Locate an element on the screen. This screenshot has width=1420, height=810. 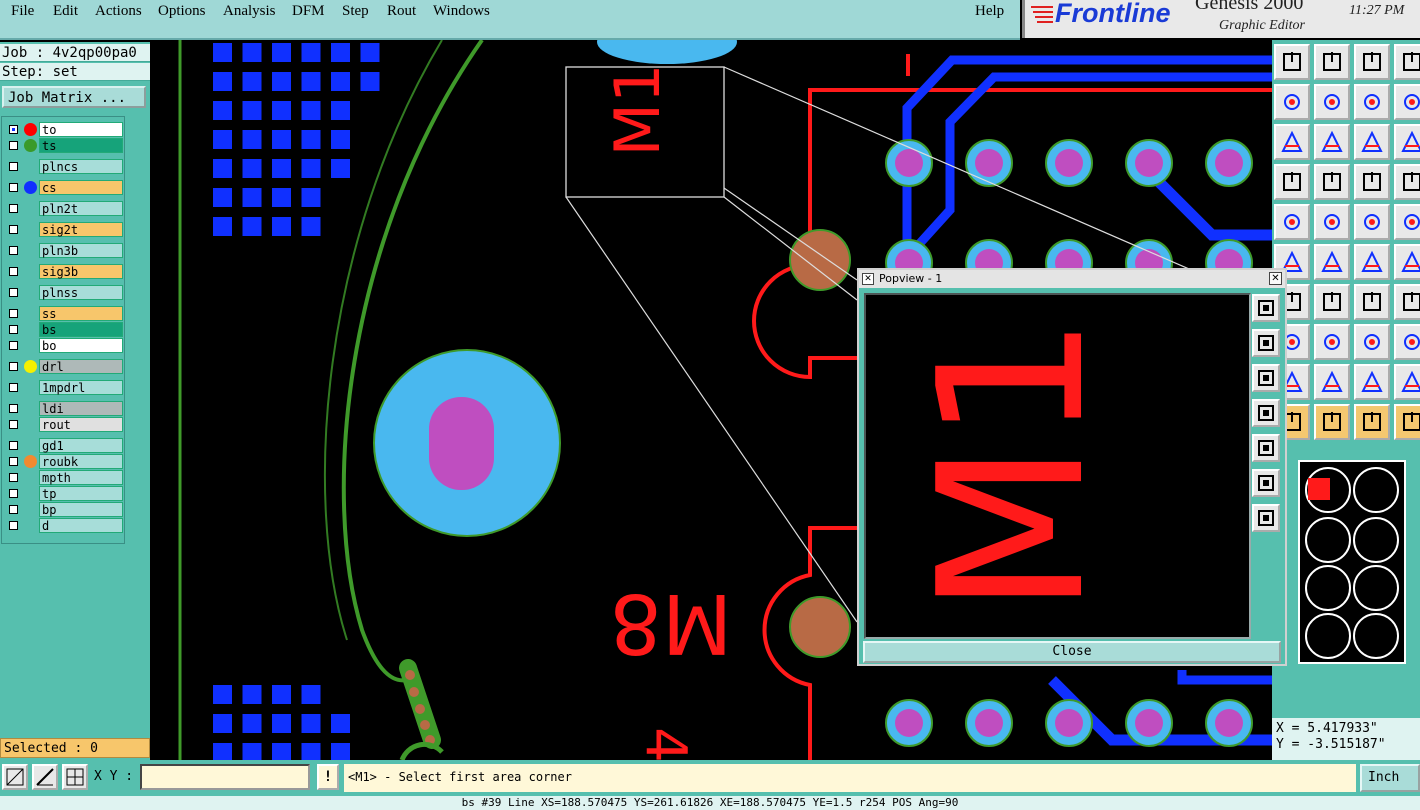
layer-row-rout: rout is located at coordinates (64, 424).